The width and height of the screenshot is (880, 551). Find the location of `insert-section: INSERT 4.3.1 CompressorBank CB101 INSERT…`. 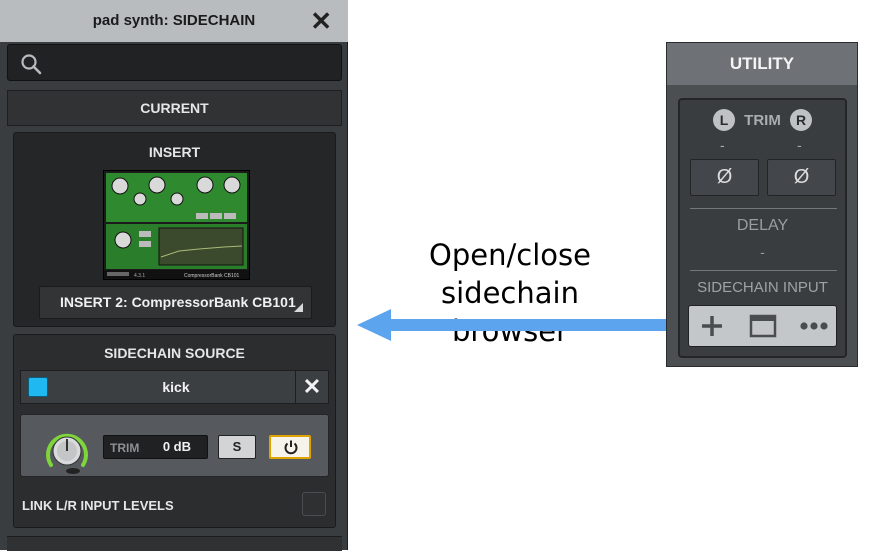

insert-section: INSERT 4.3.1 CompressorBank CB101 INSERT… is located at coordinates (174, 229).